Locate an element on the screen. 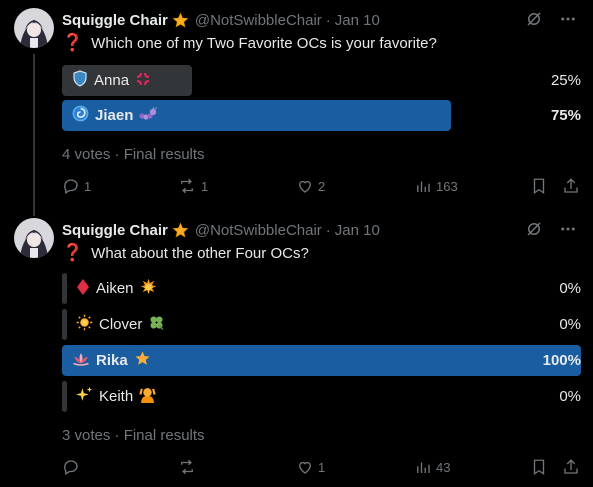 The width and height of the screenshot is (593, 487). post-text: ❓ What about the other Four OCs? is located at coordinates (185, 253).